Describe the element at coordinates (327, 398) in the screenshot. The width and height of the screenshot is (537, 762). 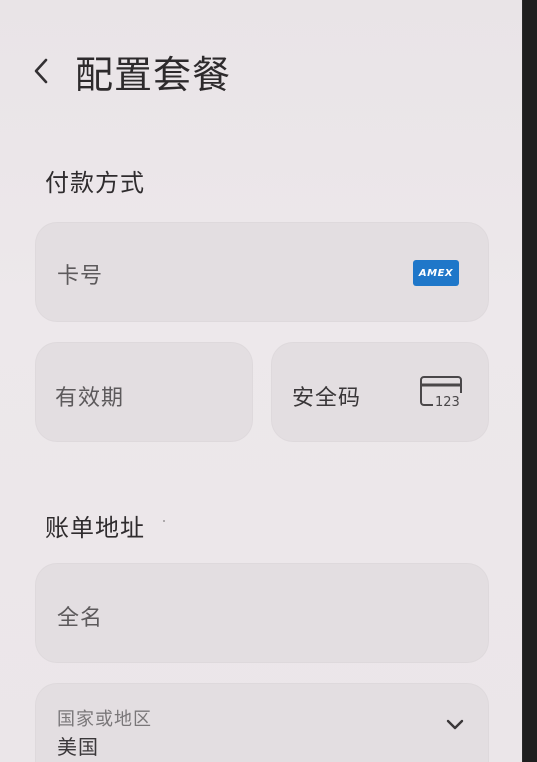
I see `security-code-label: 安全码` at that location.